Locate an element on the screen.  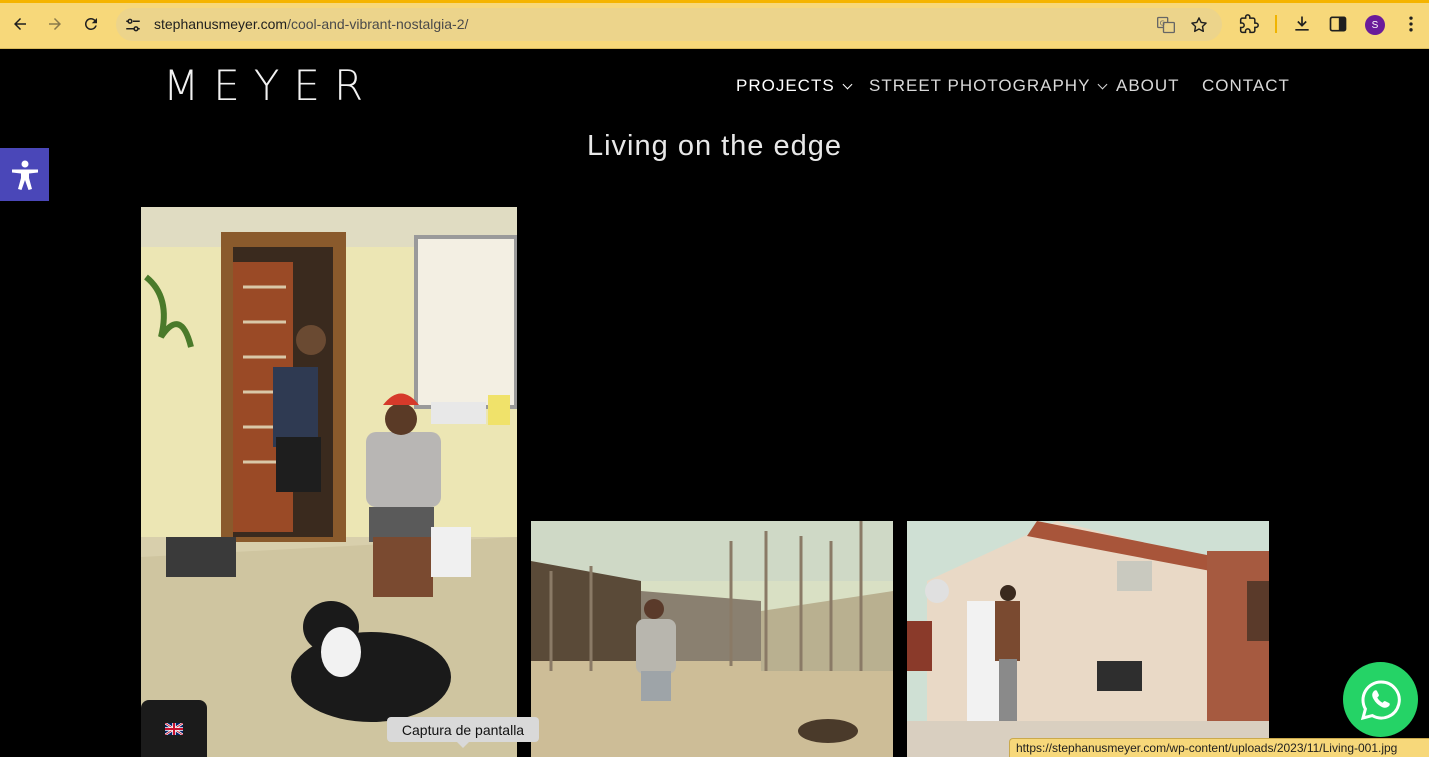
back-button is located at coordinates (20, 24).